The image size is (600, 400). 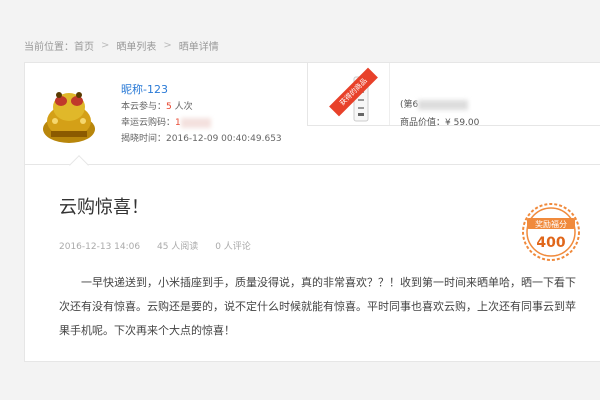 I want to click on reveal-time-row: 揭晓时间：2016-12-09 00:40:49.653, so click(x=201, y=139).